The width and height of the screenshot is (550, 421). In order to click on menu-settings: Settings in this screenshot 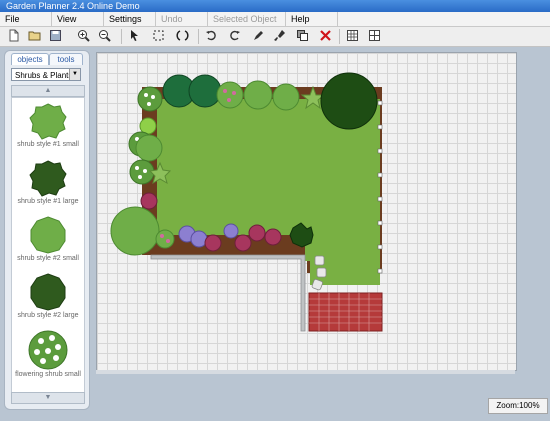, I will do `click(130, 19)`.